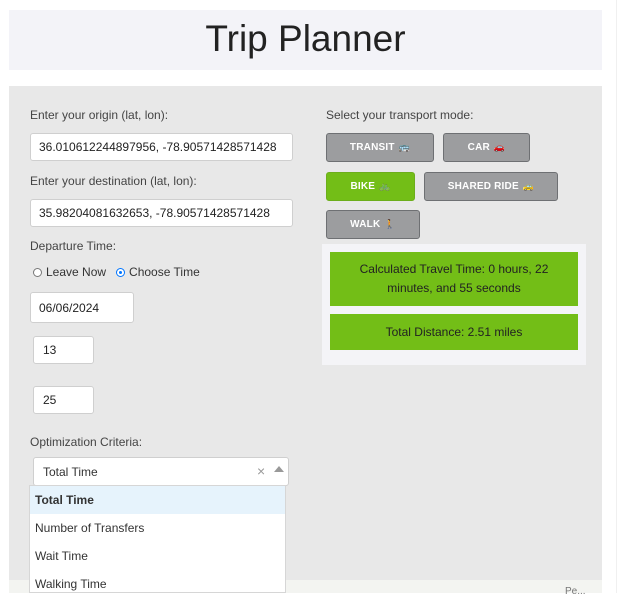  I want to click on departure-time-options: Leave Now Choose Time, so click(121, 272).